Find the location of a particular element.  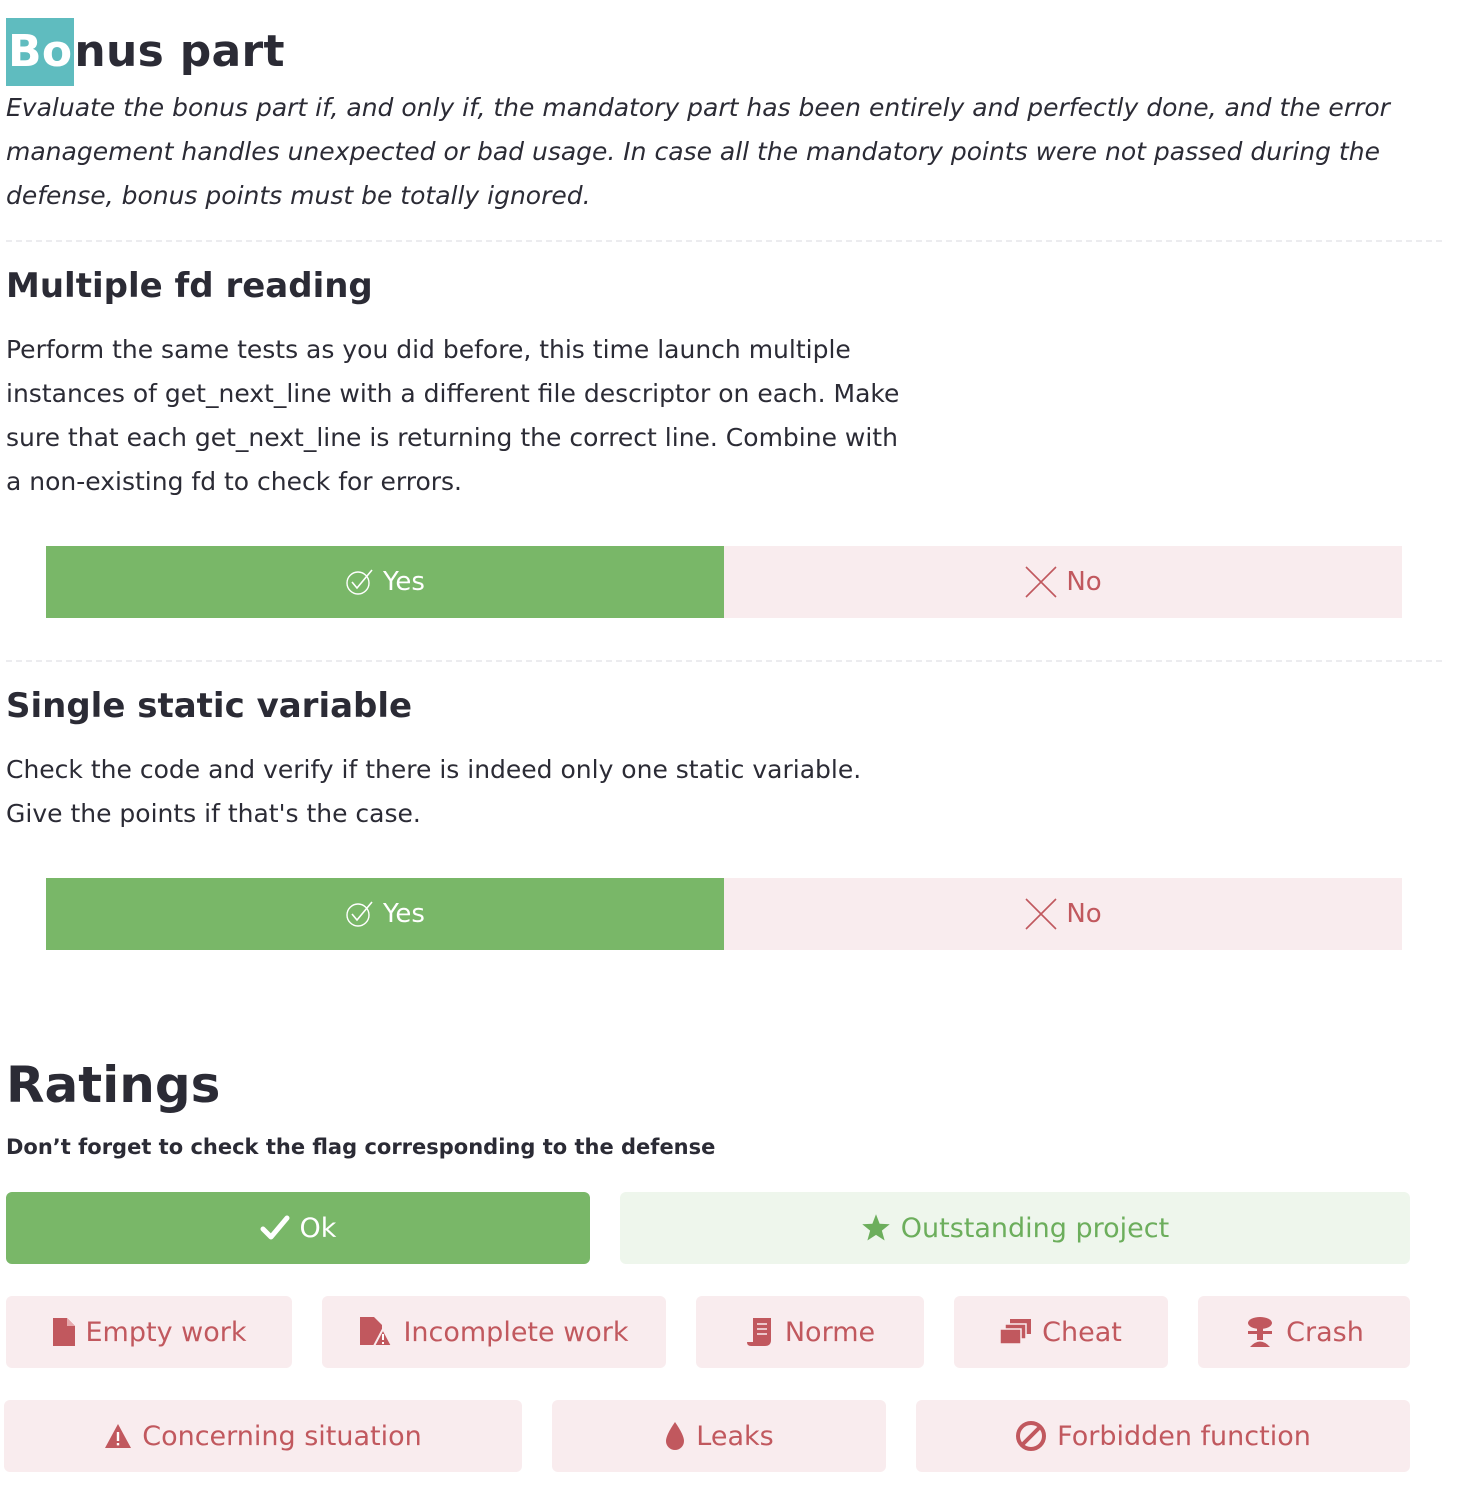

flag-forbidden-function-button: Forbidden function is located at coordinates (1163, 1436).